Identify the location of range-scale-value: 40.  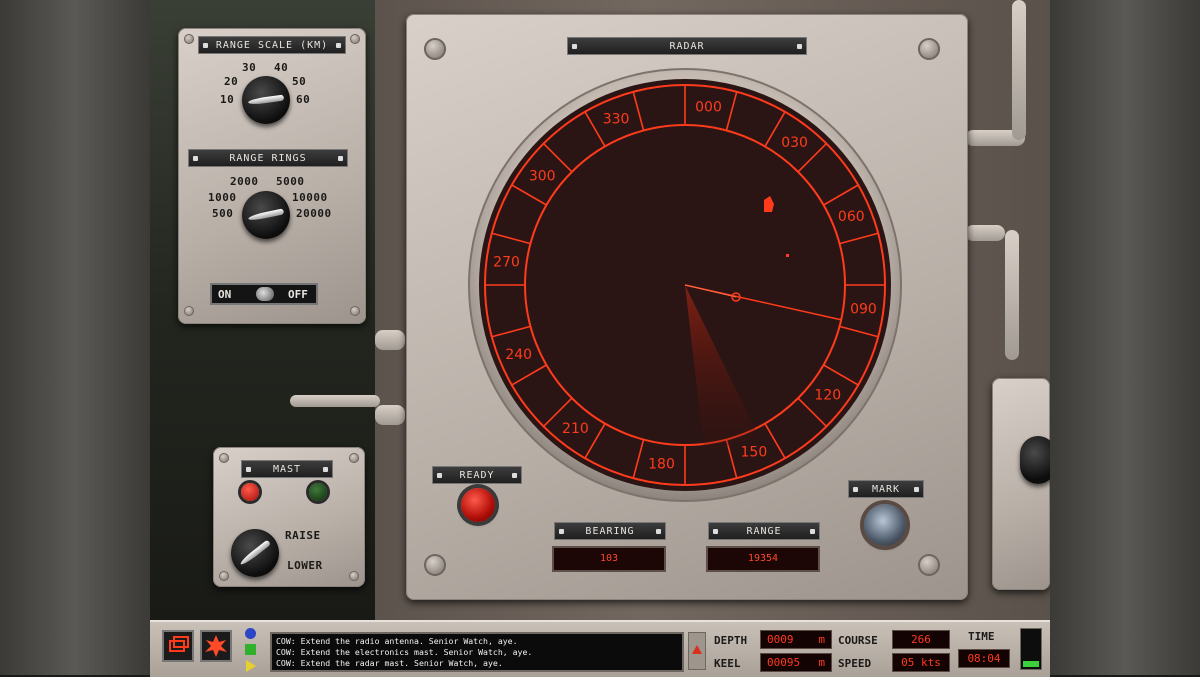
(281, 67).